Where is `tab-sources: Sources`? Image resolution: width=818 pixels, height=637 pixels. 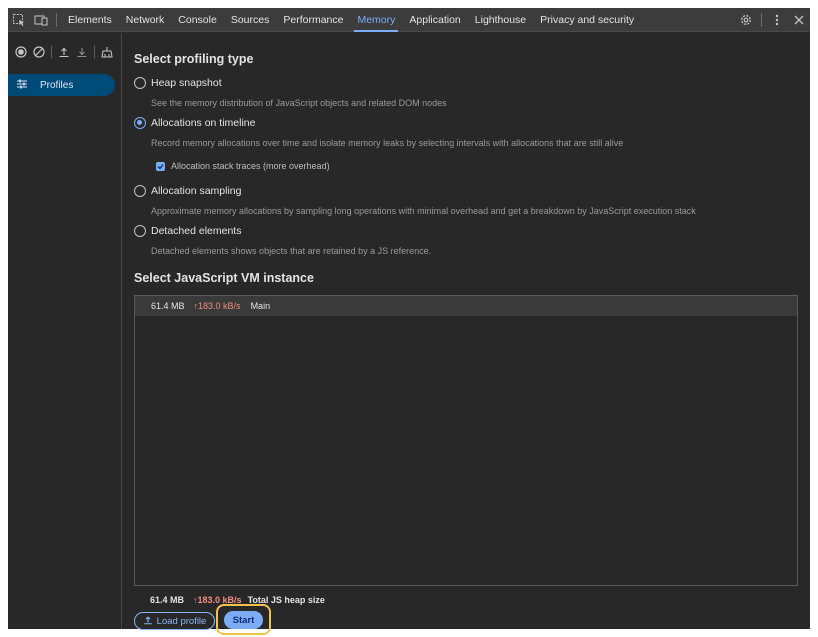 tab-sources: Sources is located at coordinates (250, 20).